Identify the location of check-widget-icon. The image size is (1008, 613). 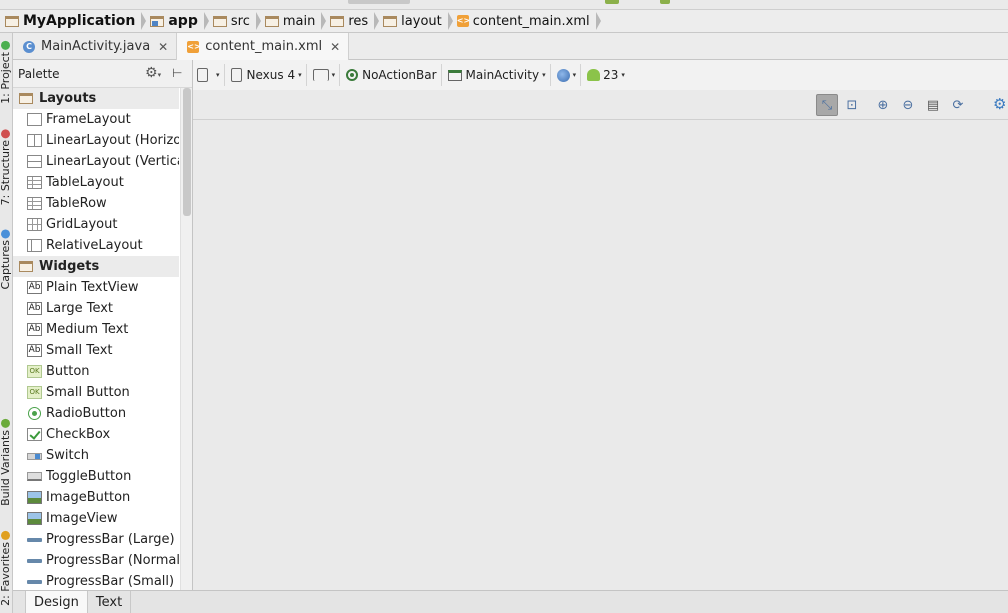
(34, 434).